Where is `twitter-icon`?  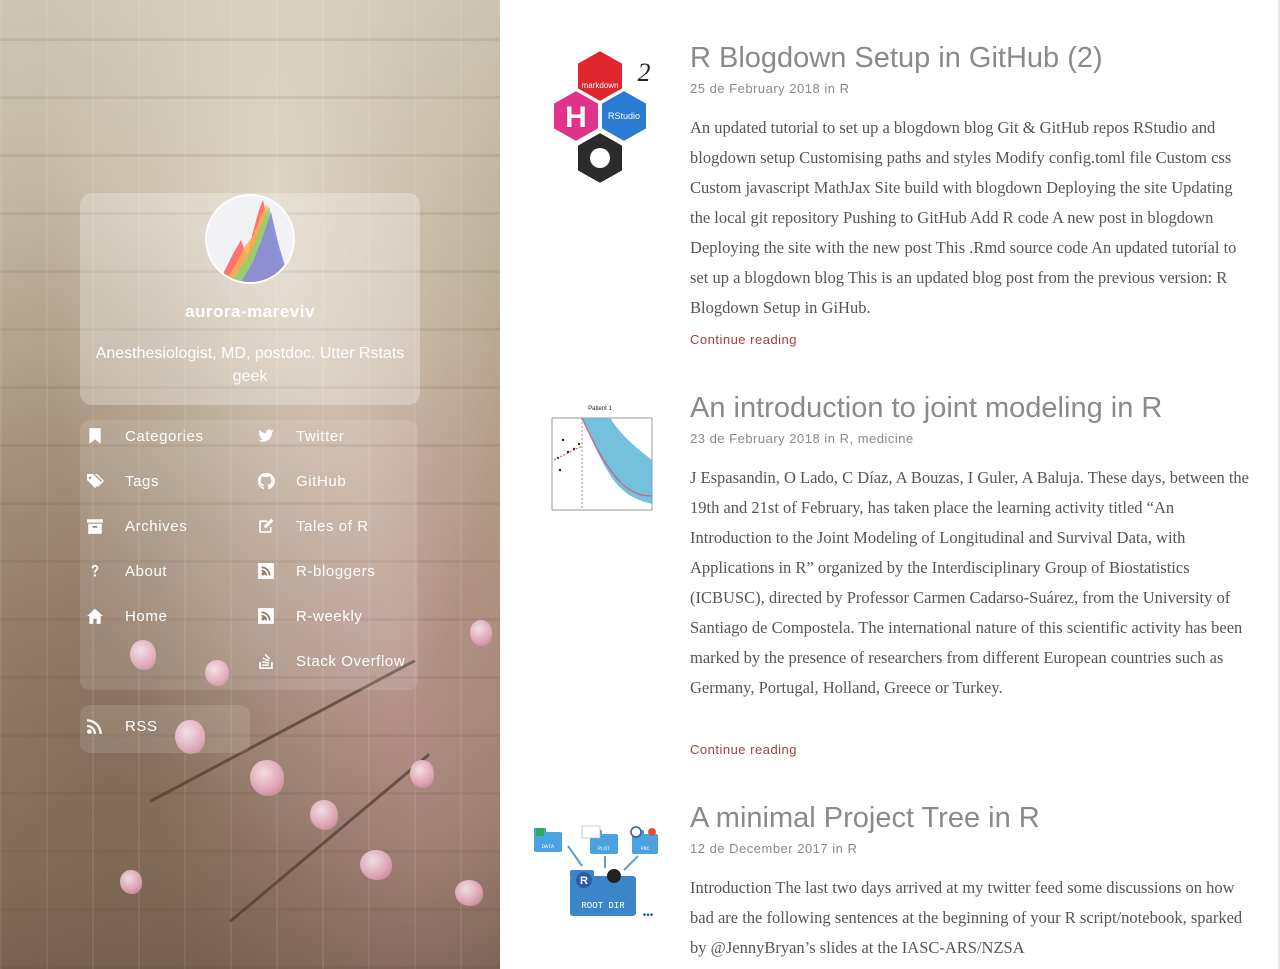 twitter-icon is located at coordinates (266, 436).